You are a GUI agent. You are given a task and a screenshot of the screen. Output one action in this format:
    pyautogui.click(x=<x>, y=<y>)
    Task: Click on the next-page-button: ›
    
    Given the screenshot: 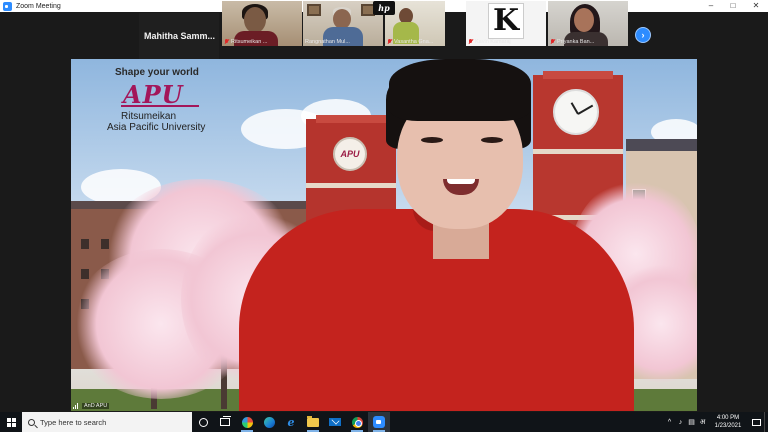 What is the action you would take?
    pyautogui.click(x=643, y=35)
    